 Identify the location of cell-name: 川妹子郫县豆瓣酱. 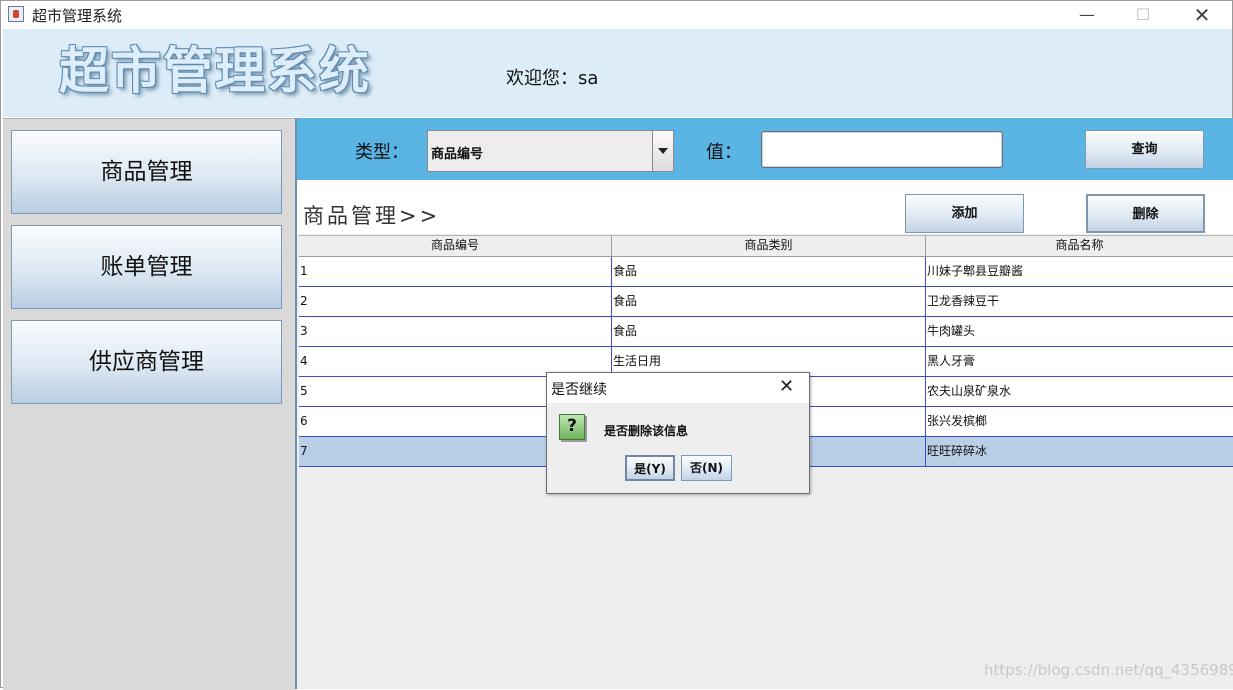
(1079, 271).